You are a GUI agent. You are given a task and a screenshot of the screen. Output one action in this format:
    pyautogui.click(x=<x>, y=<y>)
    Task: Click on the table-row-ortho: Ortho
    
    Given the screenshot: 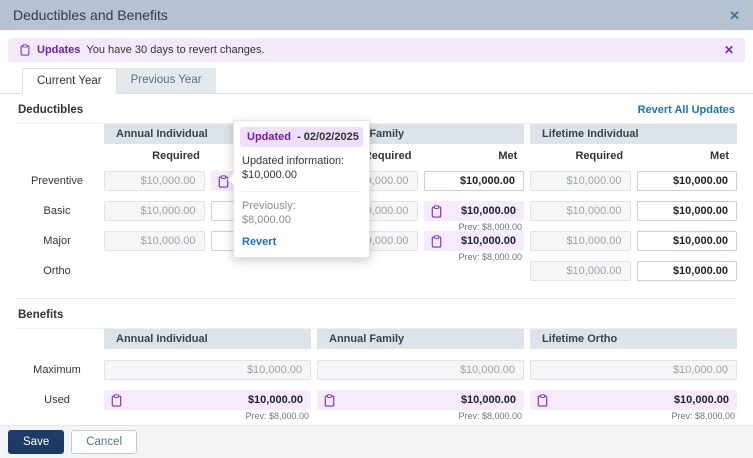 What is the action you would take?
    pyautogui.click(x=376, y=271)
    